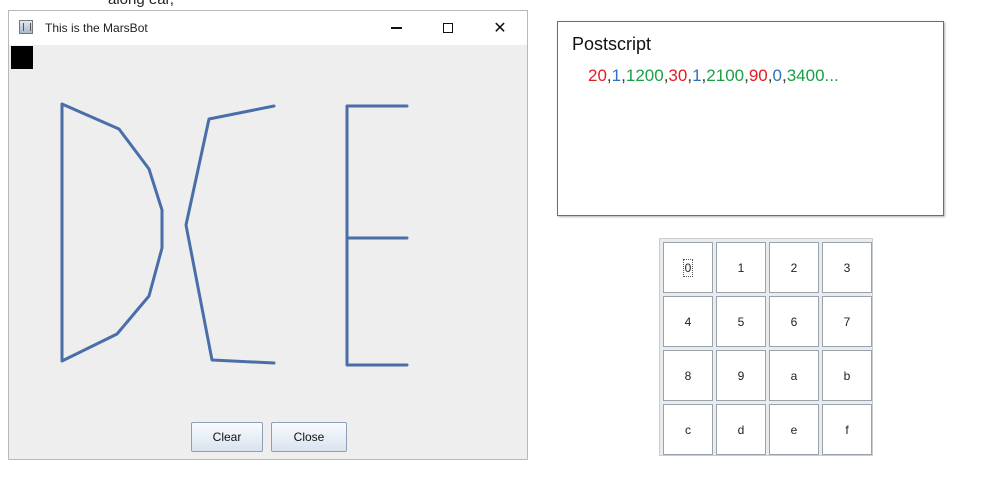  Describe the element at coordinates (112, 232) in the screenshot. I see `letter-d-stroke` at that location.